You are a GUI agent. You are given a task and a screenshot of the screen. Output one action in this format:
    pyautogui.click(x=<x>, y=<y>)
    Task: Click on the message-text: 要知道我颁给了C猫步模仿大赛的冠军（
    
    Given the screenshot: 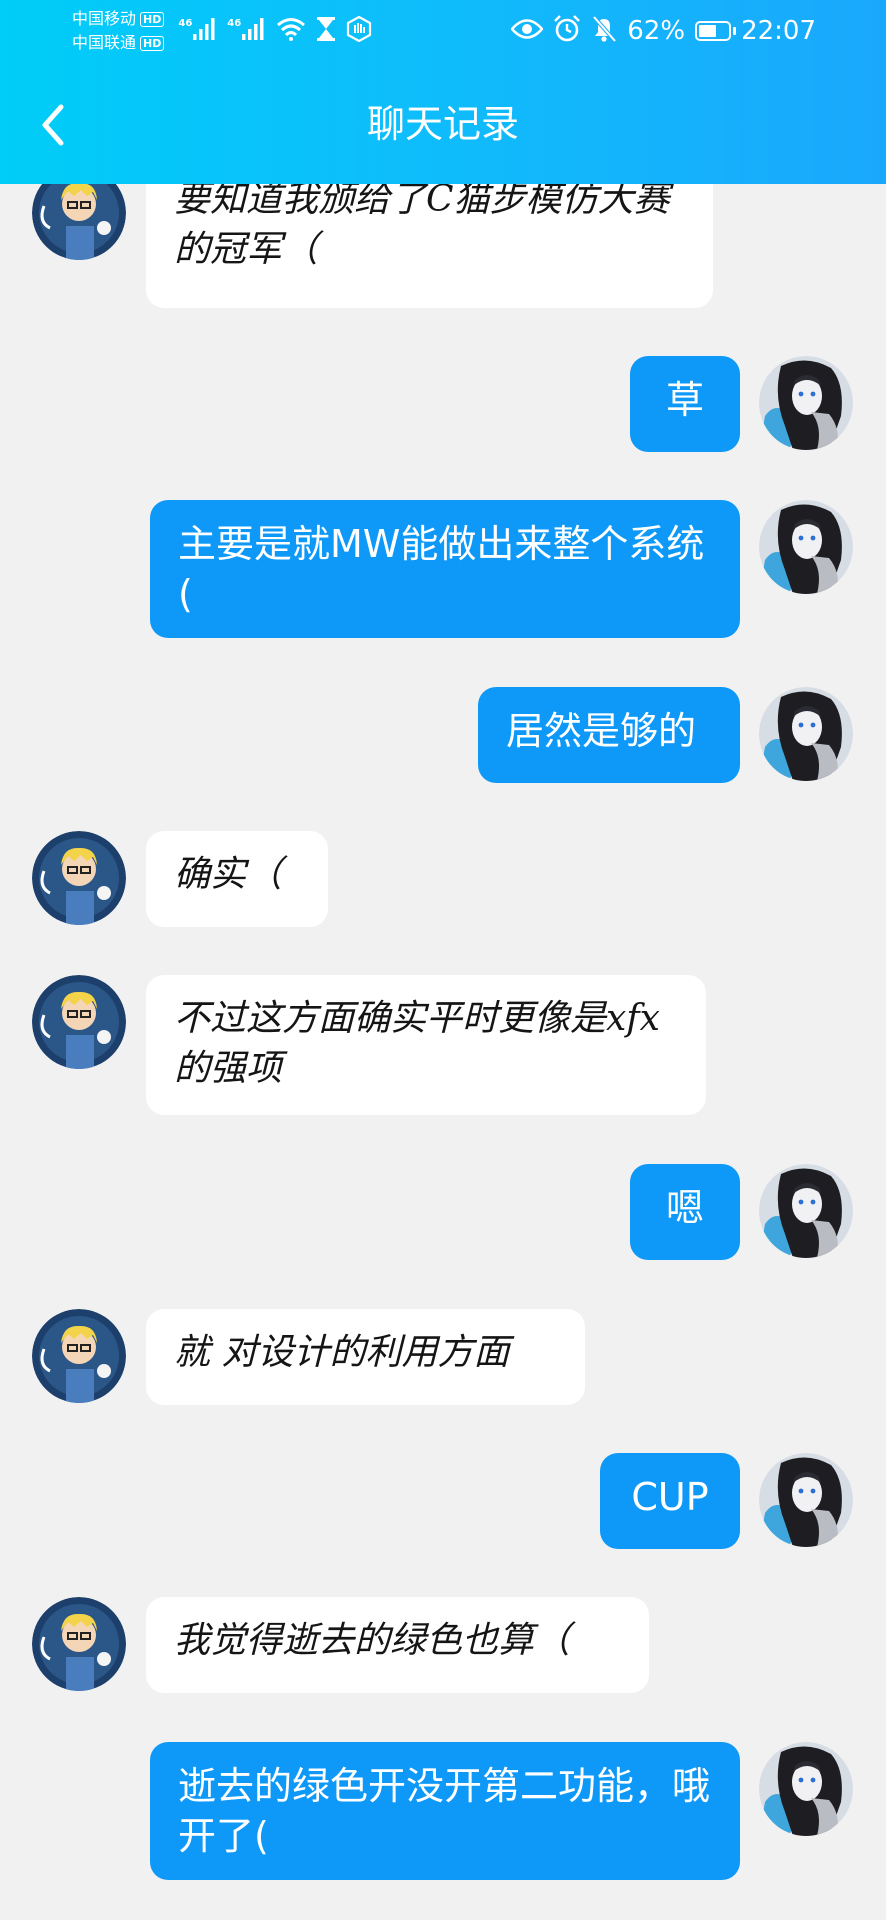 What is the action you would take?
    pyautogui.click(x=422, y=224)
    